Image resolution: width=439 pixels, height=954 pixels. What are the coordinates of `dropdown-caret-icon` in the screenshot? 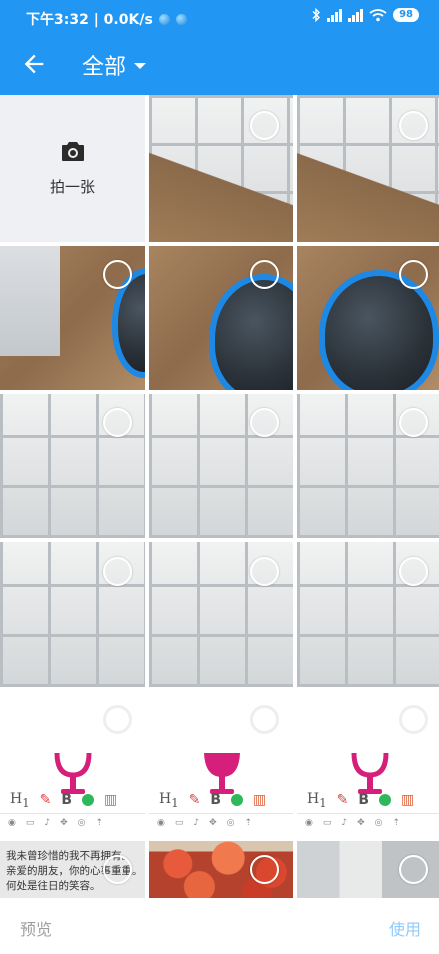 It's located at (140, 66).